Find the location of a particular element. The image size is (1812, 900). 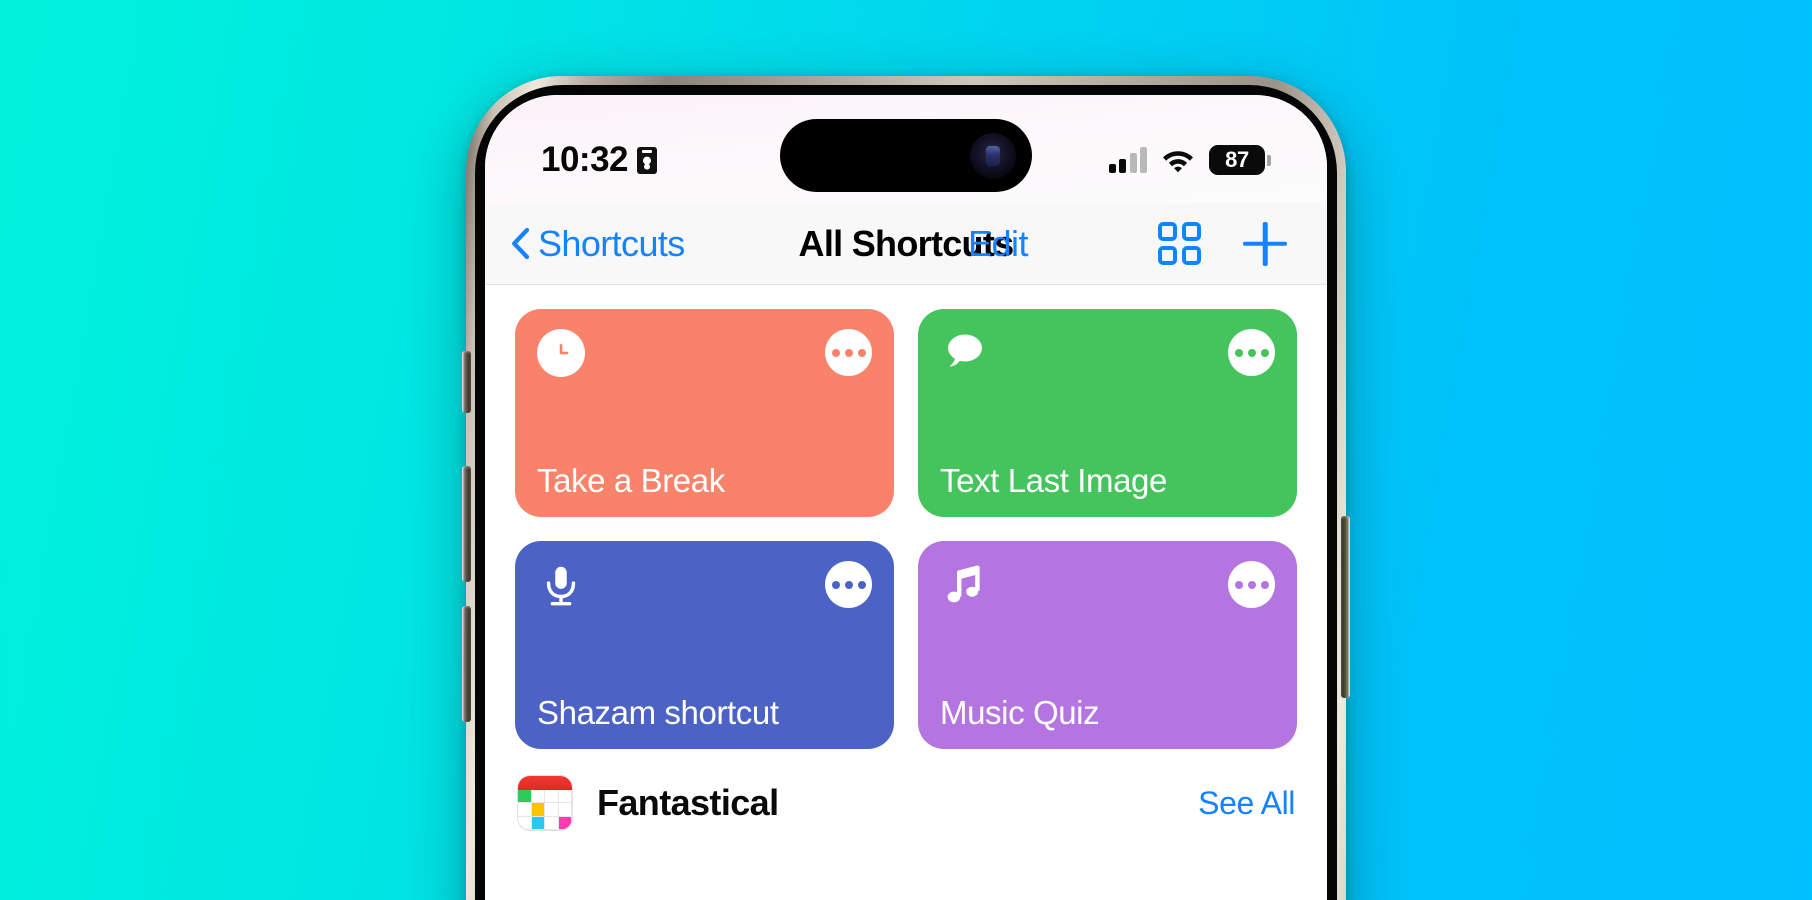

status-bar: 10:32 87 is located at coordinates (906, 149).